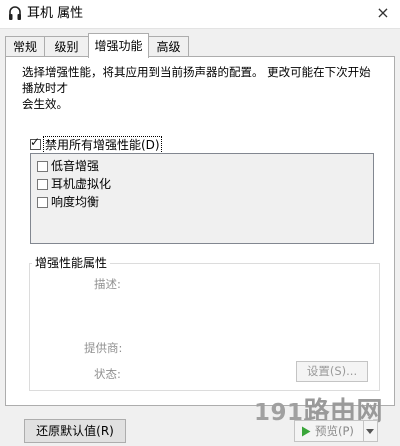  What do you see at coordinates (107, 284) in the screenshot?
I see `description-label: 描述:` at bounding box center [107, 284].